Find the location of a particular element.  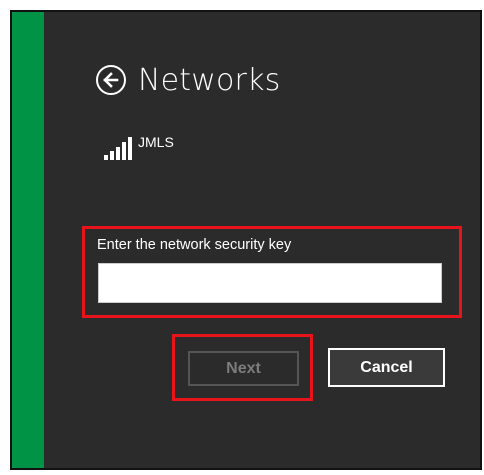

back-button is located at coordinates (111, 80).